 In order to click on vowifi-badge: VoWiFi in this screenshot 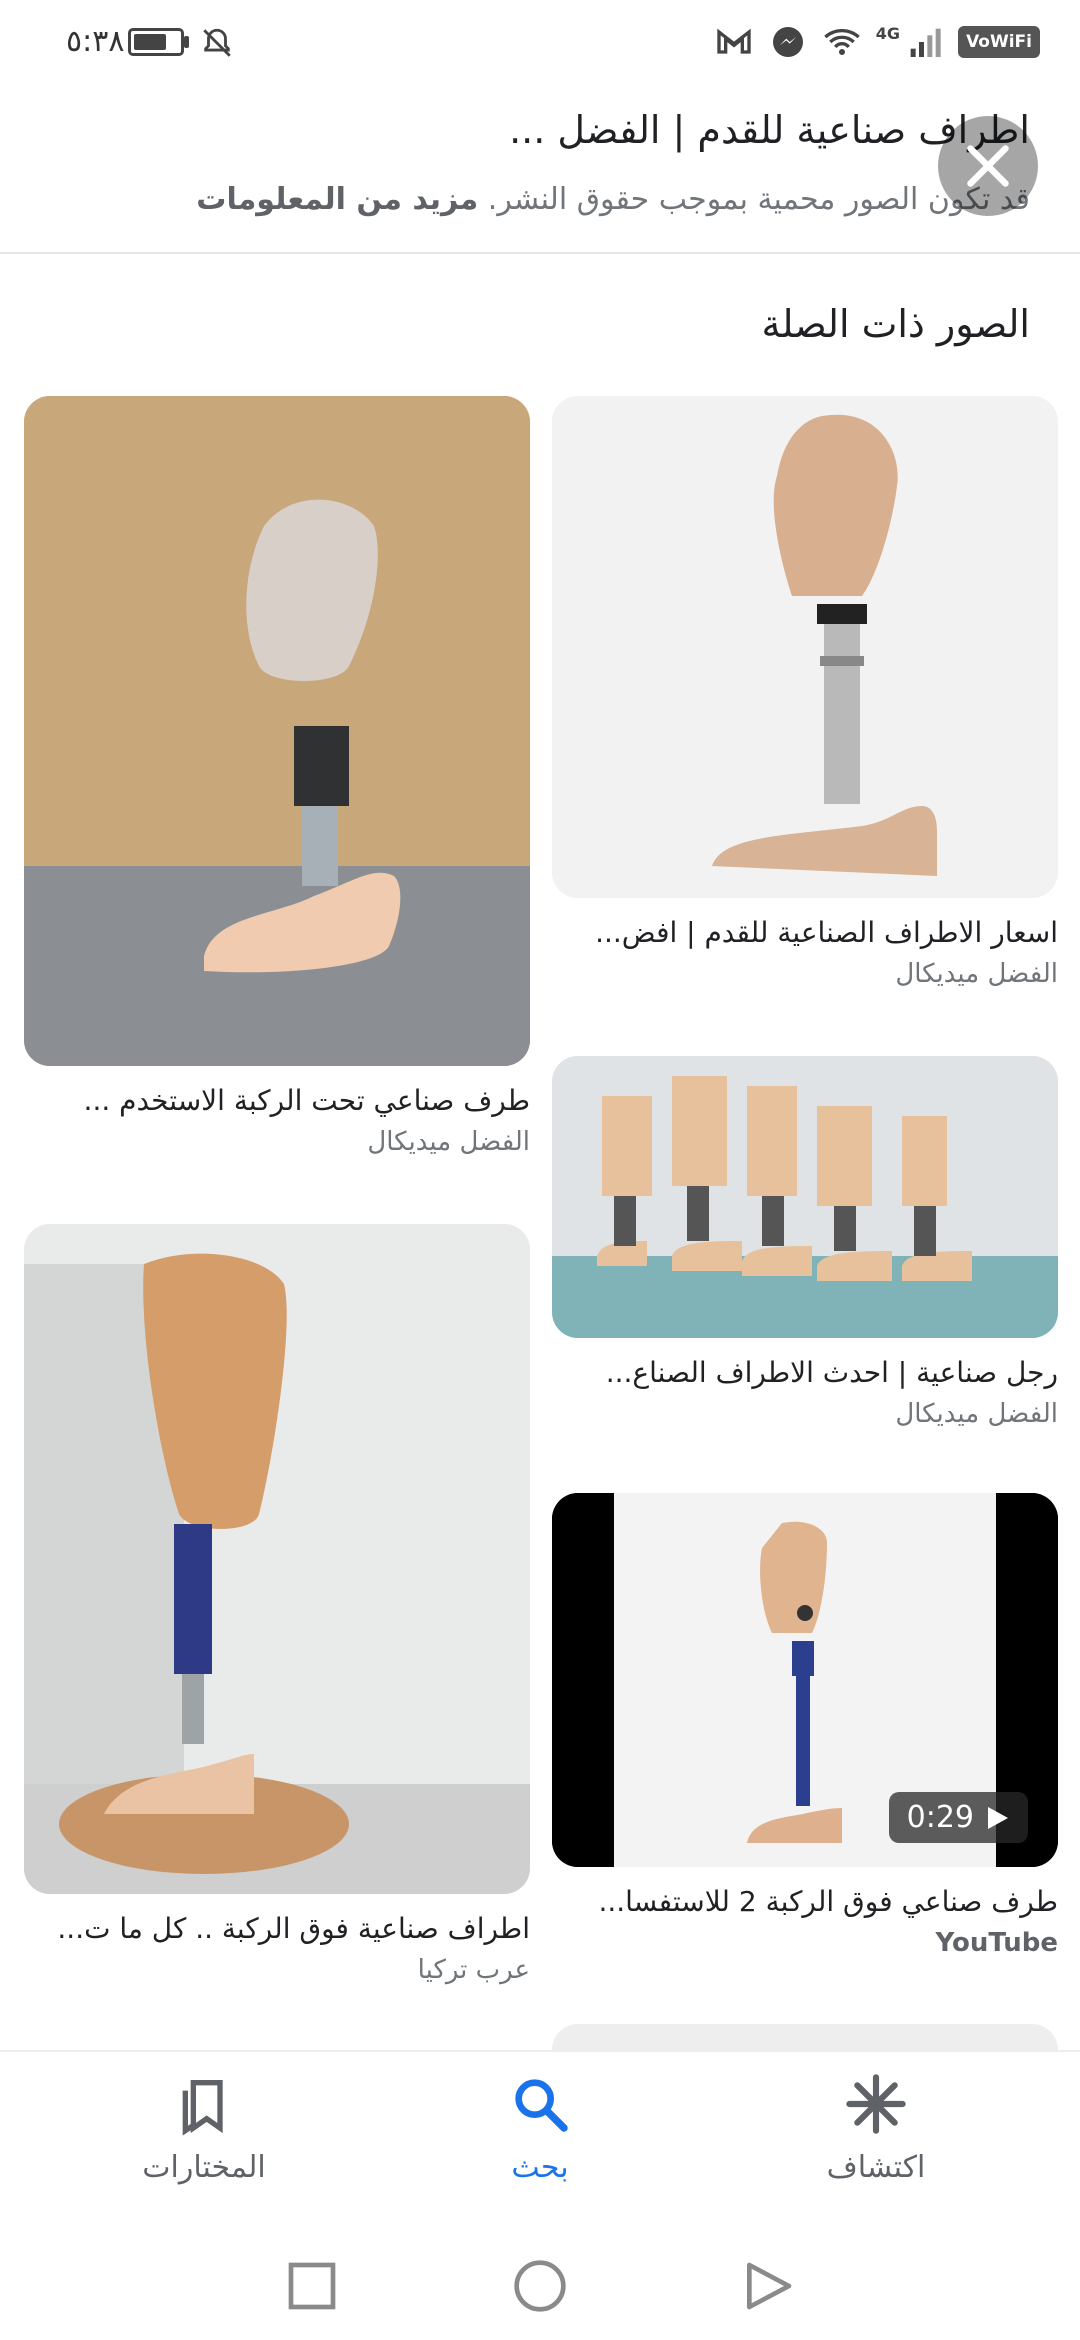, I will do `click(999, 42)`.